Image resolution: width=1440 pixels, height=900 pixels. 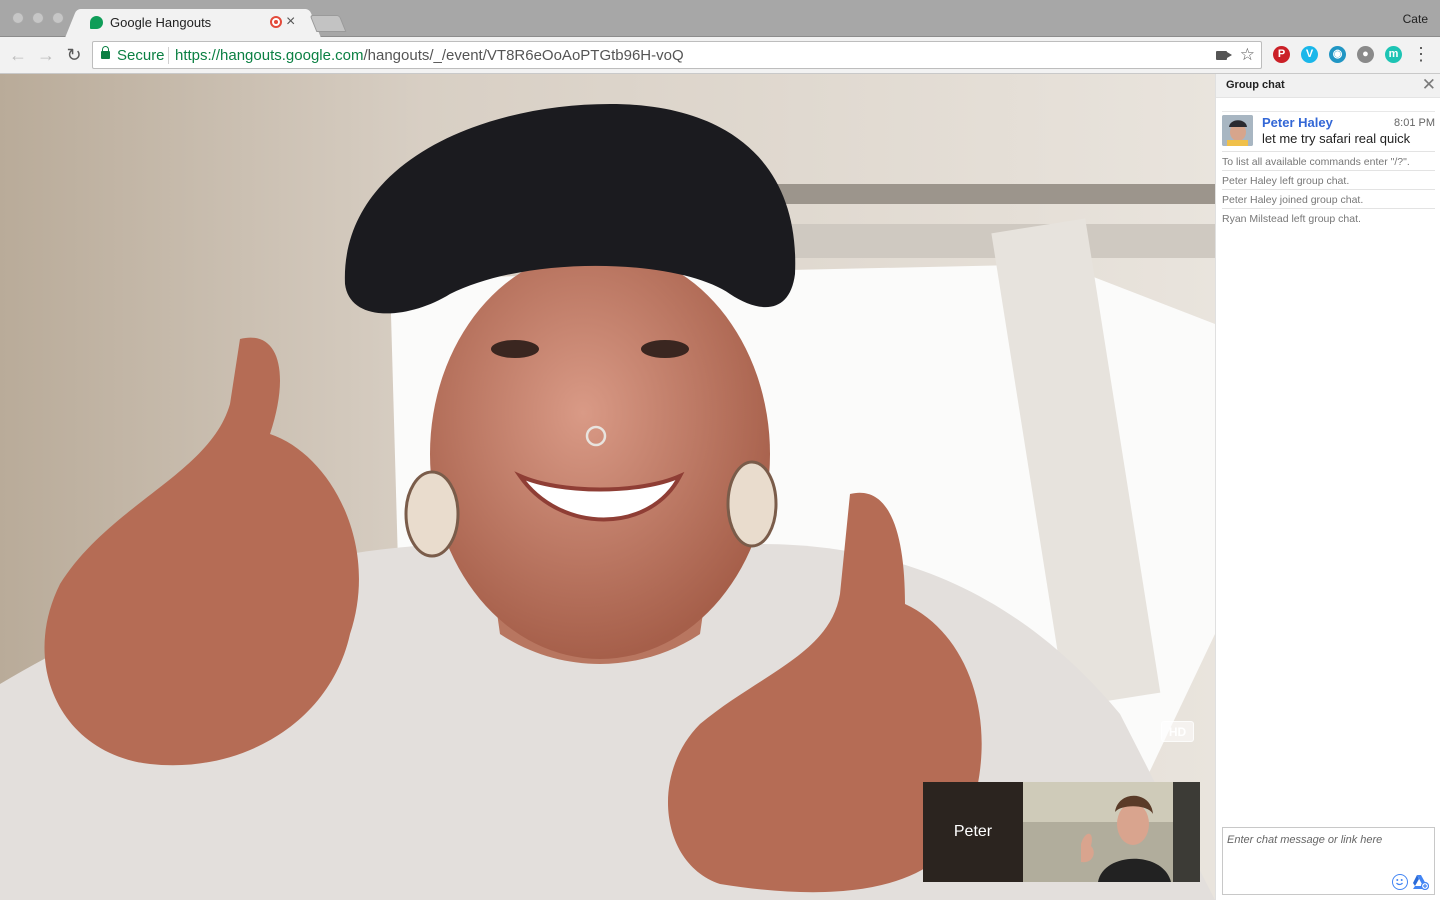 What do you see at coordinates (1224, 55) in the screenshot?
I see `camera-icon` at bounding box center [1224, 55].